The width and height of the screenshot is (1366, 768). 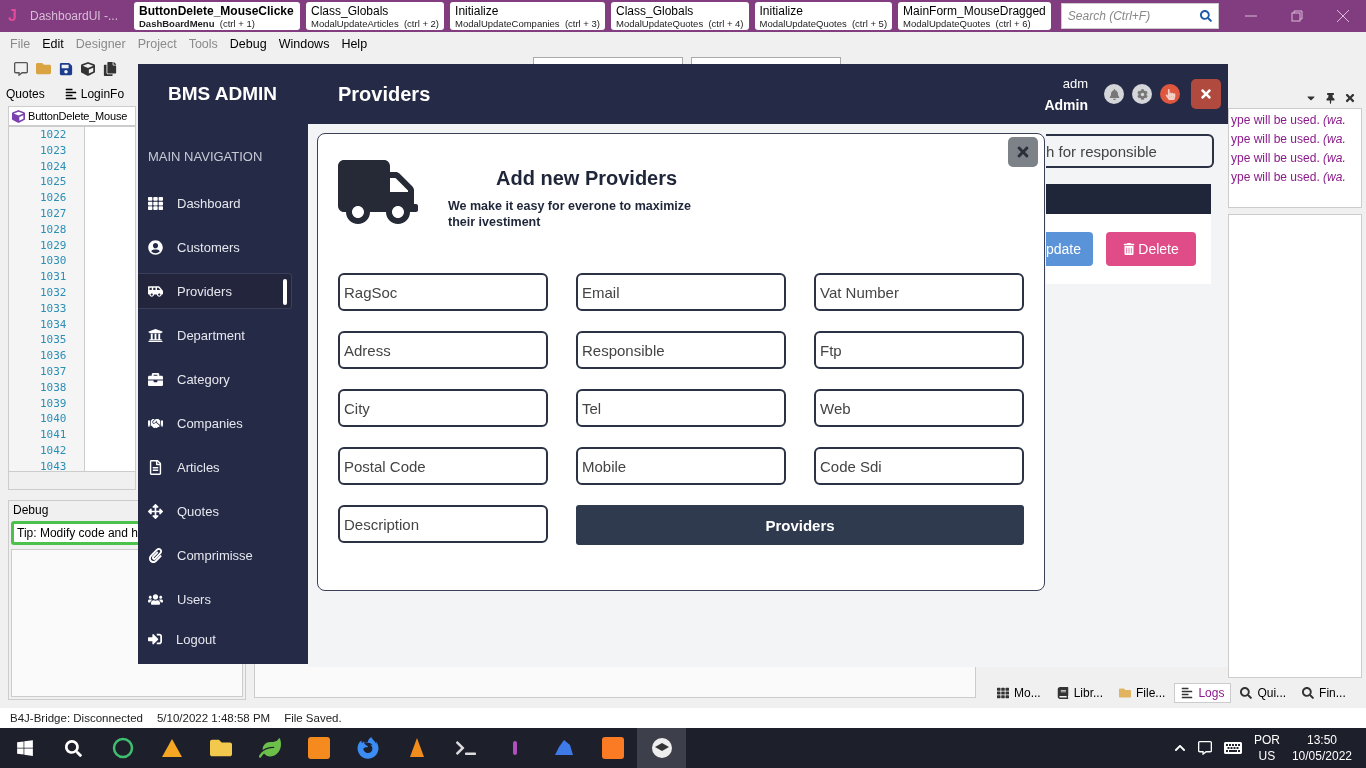 What do you see at coordinates (375, 16) in the screenshot?
I see `editor-tab: Class_Globals ModalUpdateArticles (ctrl + 2)` at bounding box center [375, 16].